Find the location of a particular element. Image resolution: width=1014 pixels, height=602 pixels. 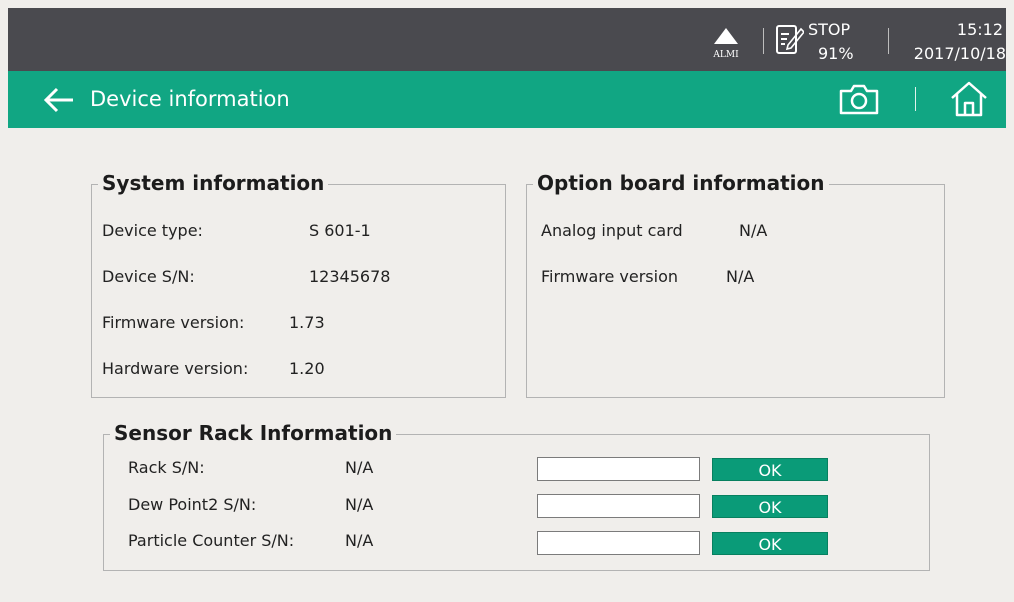

run-state-text: STOP is located at coordinates (829, 29).